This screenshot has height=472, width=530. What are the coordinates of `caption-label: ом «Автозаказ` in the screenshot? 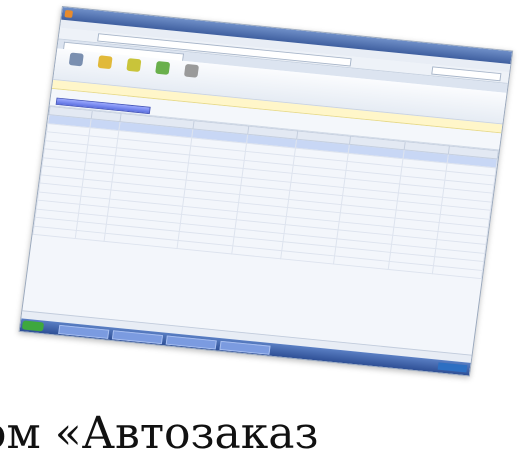 It's located at (159, 433).